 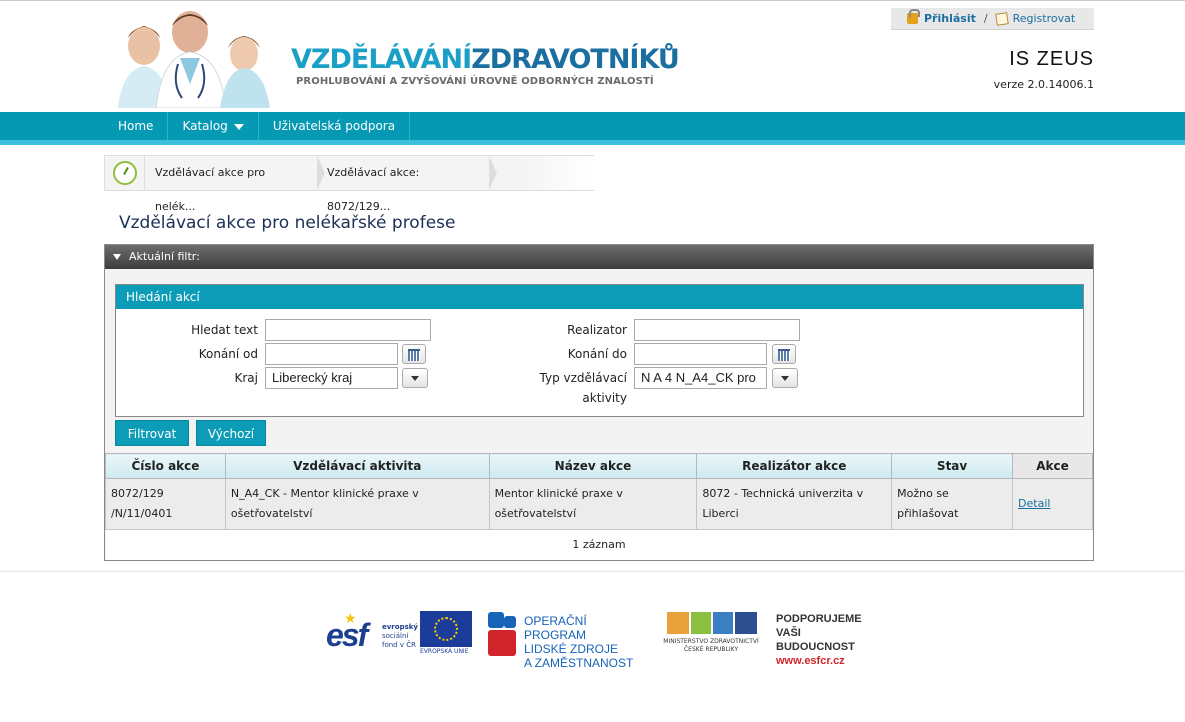 What do you see at coordinates (331, 354) in the screenshot?
I see `date-from-input` at bounding box center [331, 354].